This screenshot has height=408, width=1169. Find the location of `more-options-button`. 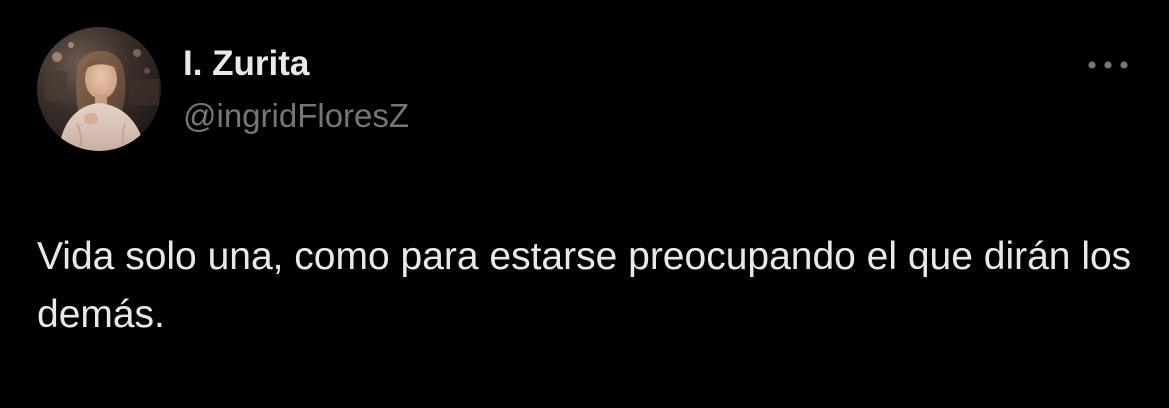

more-options-button is located at coordinates (1108, 65).